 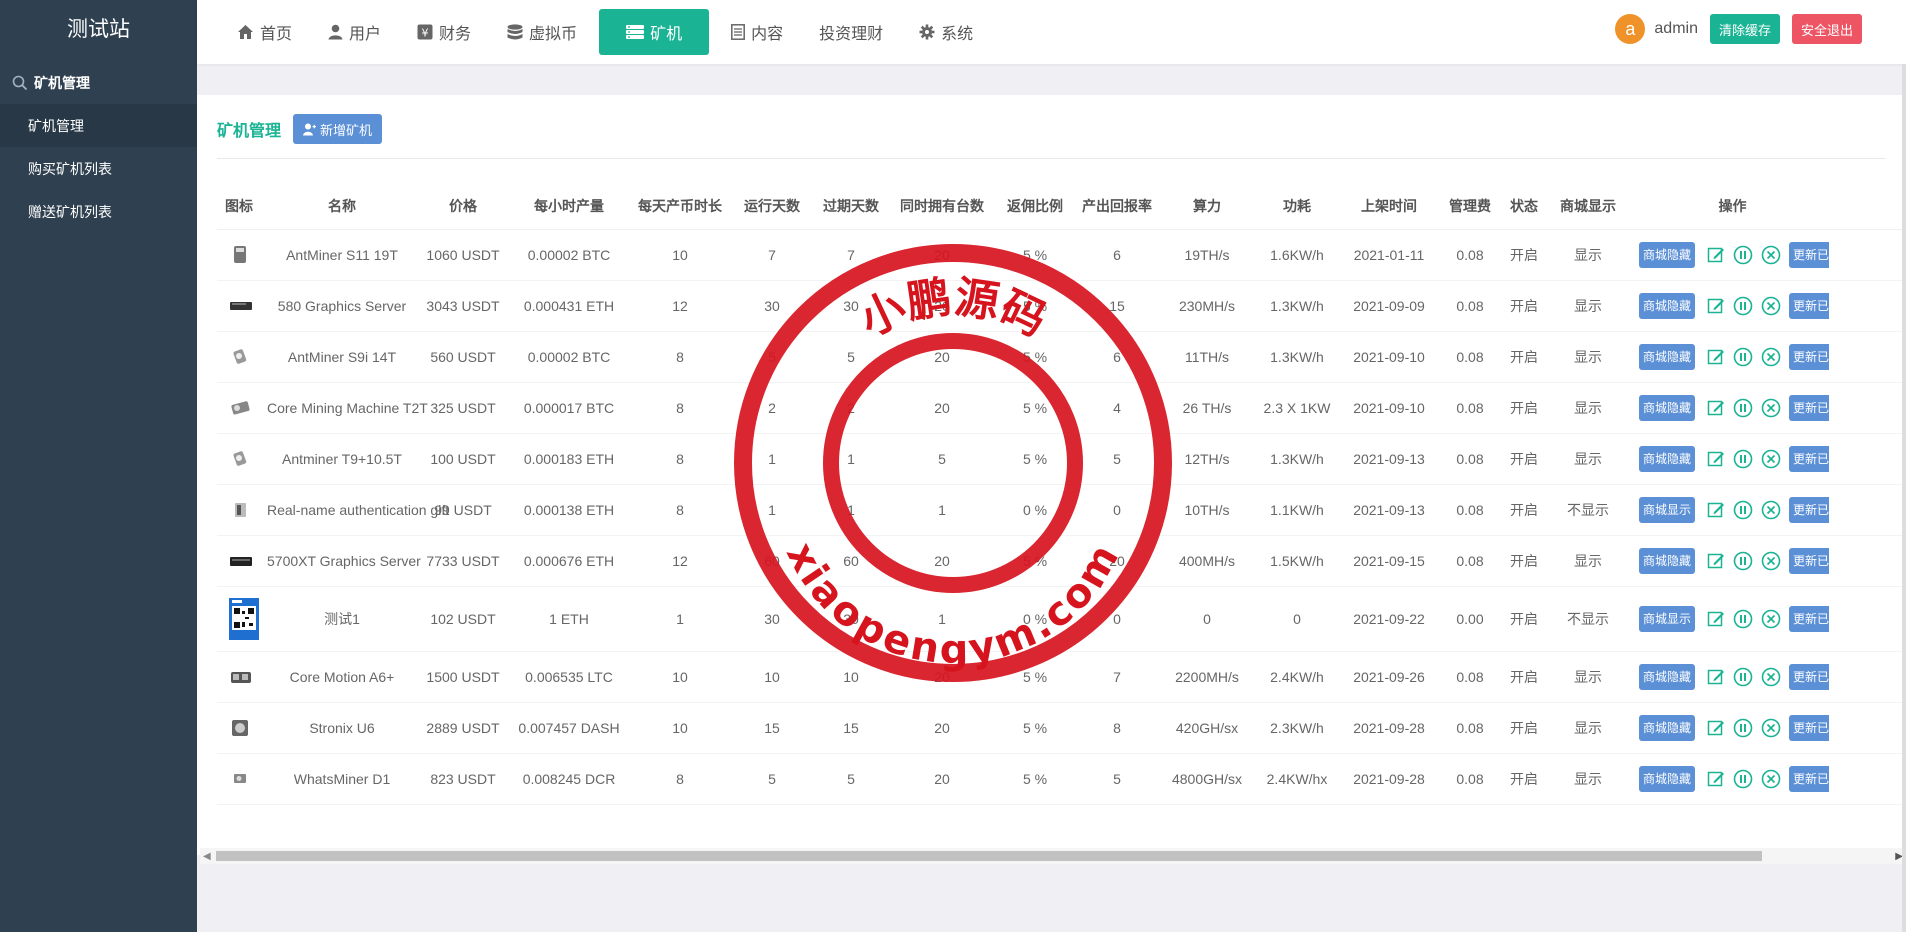 What do you see at coordinates (569, 728) in the screenshot?
I see `cell-hourly: 0.007457 DASH` at bounding box center [569, 728].